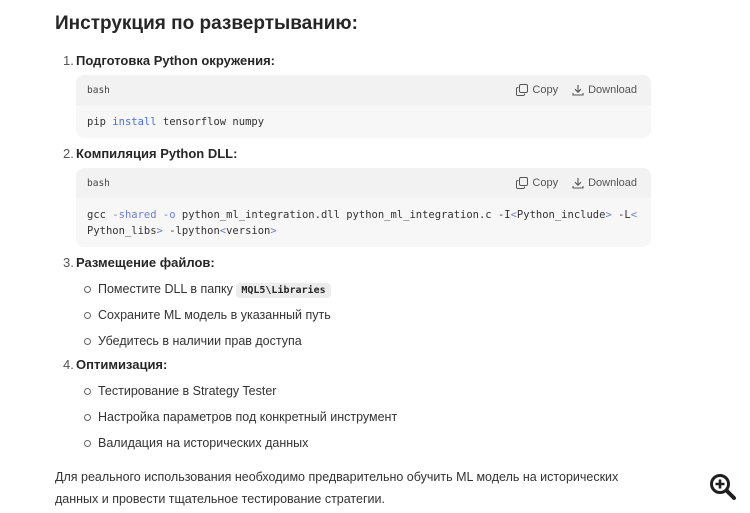  I want to click on section-heading: Инструкция по развертыванию:, so click(206, 23).